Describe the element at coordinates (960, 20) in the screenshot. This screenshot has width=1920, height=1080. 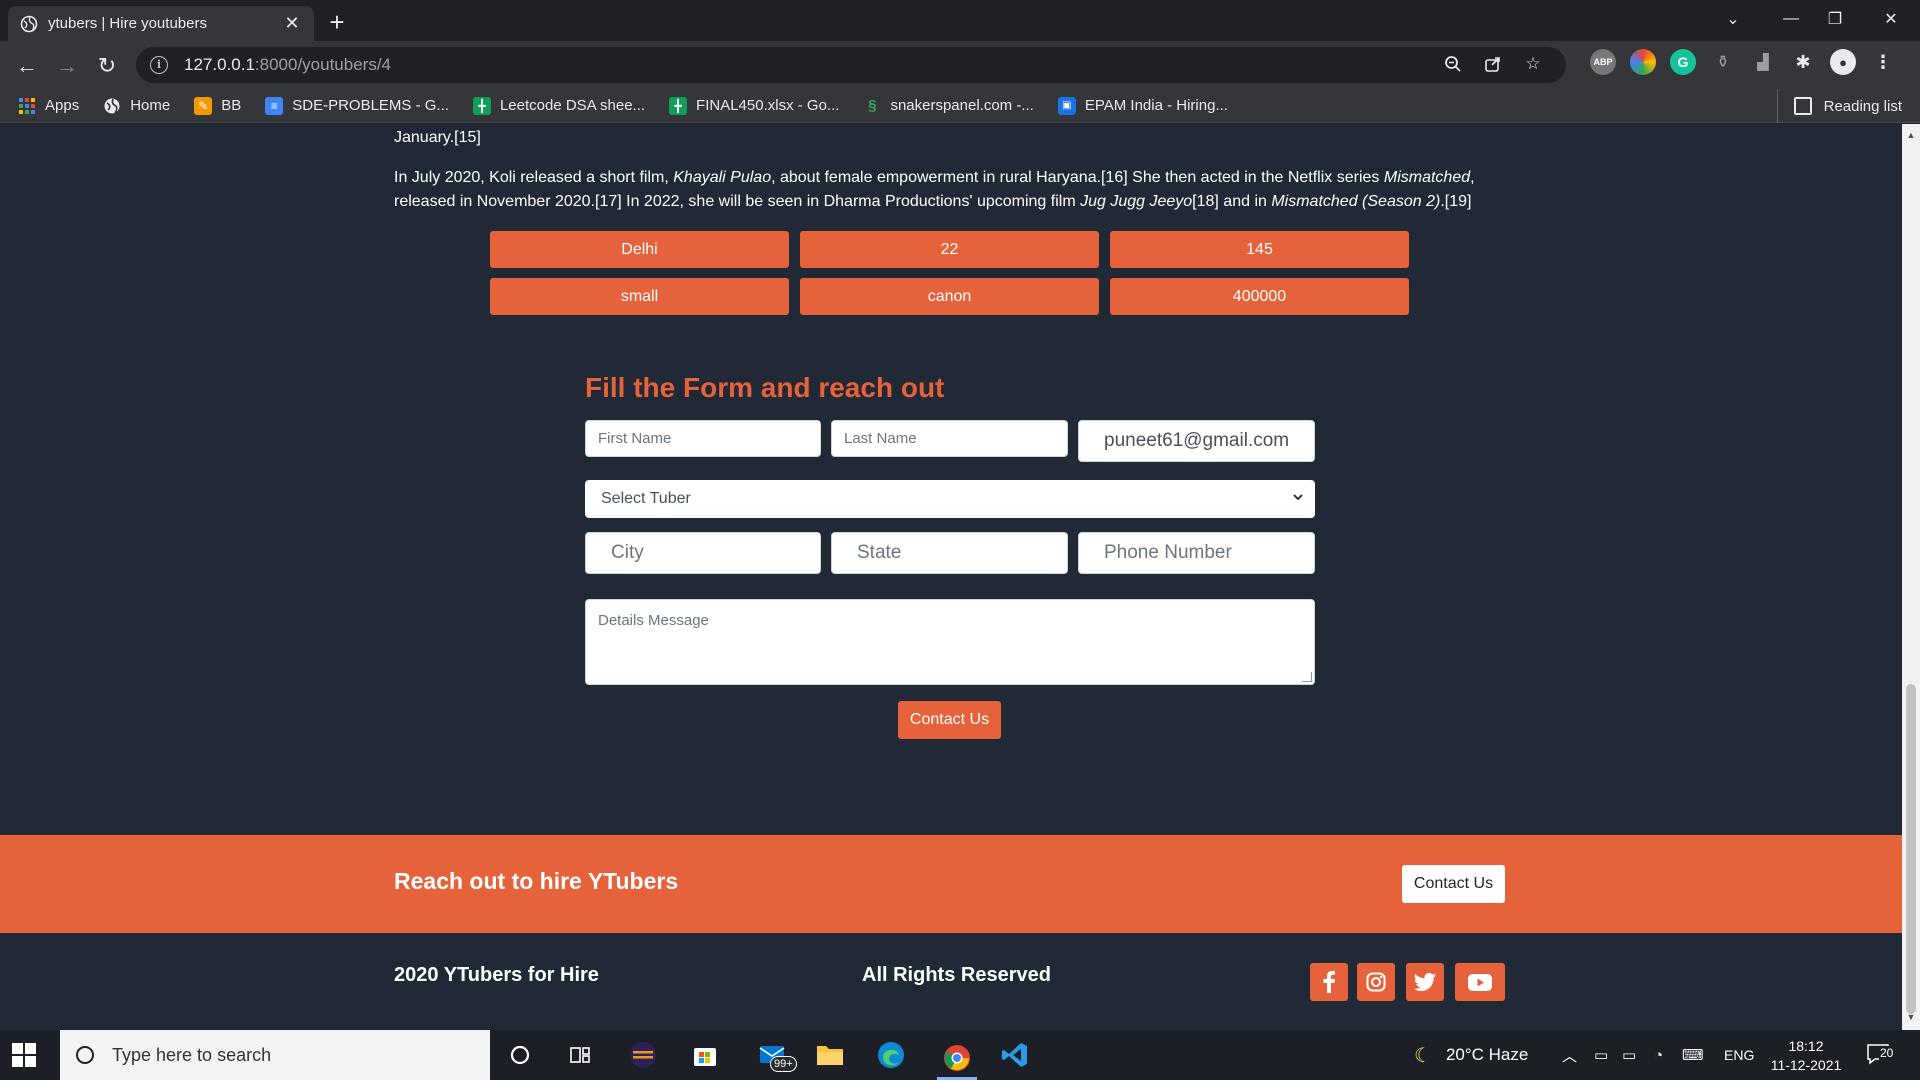
I see `tab-strip: ytubers | Hire youtubers ✕ + ⌄ — ❐ ✕` at that location.